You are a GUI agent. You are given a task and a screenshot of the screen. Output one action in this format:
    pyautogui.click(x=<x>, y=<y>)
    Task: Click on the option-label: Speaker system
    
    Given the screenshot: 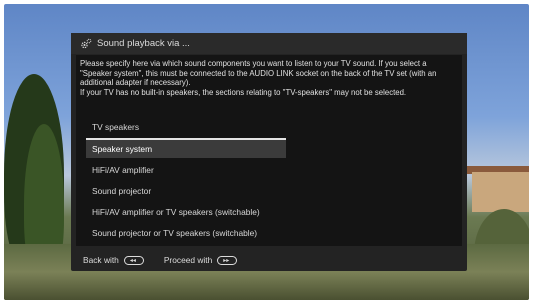 What is the action you would take?
    pyautogui.click(x=122, y=149)
    